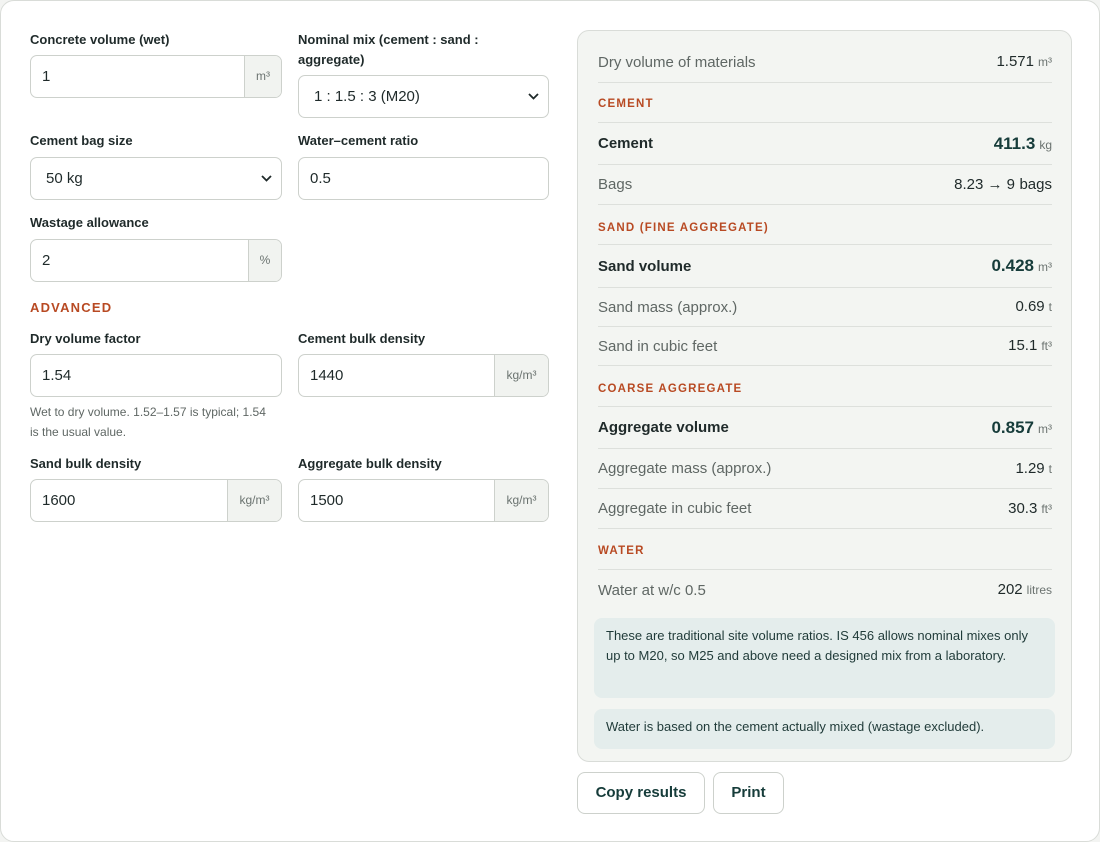 This screenshot has width=1100, height=842. I want to click on wastage-field: Wastage allowance, so click(89, 223).